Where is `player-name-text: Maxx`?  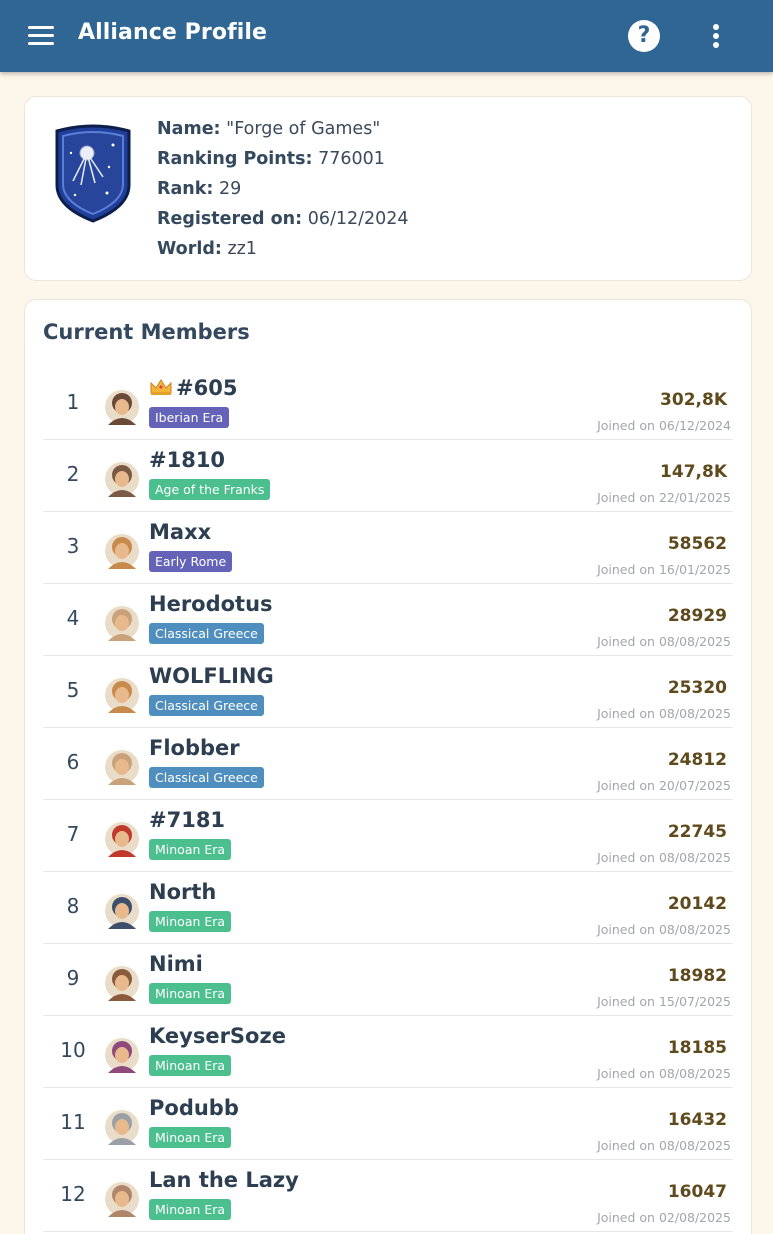 player-name-text: Maxx is located at coordinates (180, 532).